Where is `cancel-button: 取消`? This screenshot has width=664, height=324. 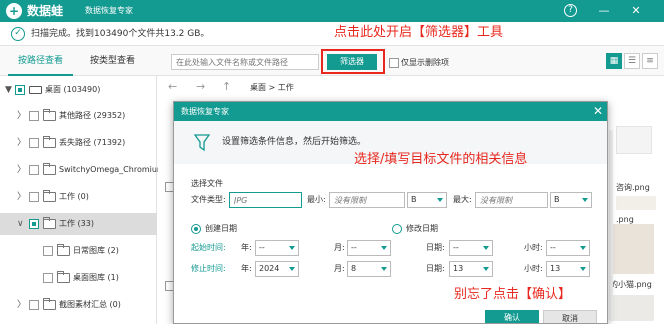
cancel-button: 取消 is located at coordinates (570, 316).